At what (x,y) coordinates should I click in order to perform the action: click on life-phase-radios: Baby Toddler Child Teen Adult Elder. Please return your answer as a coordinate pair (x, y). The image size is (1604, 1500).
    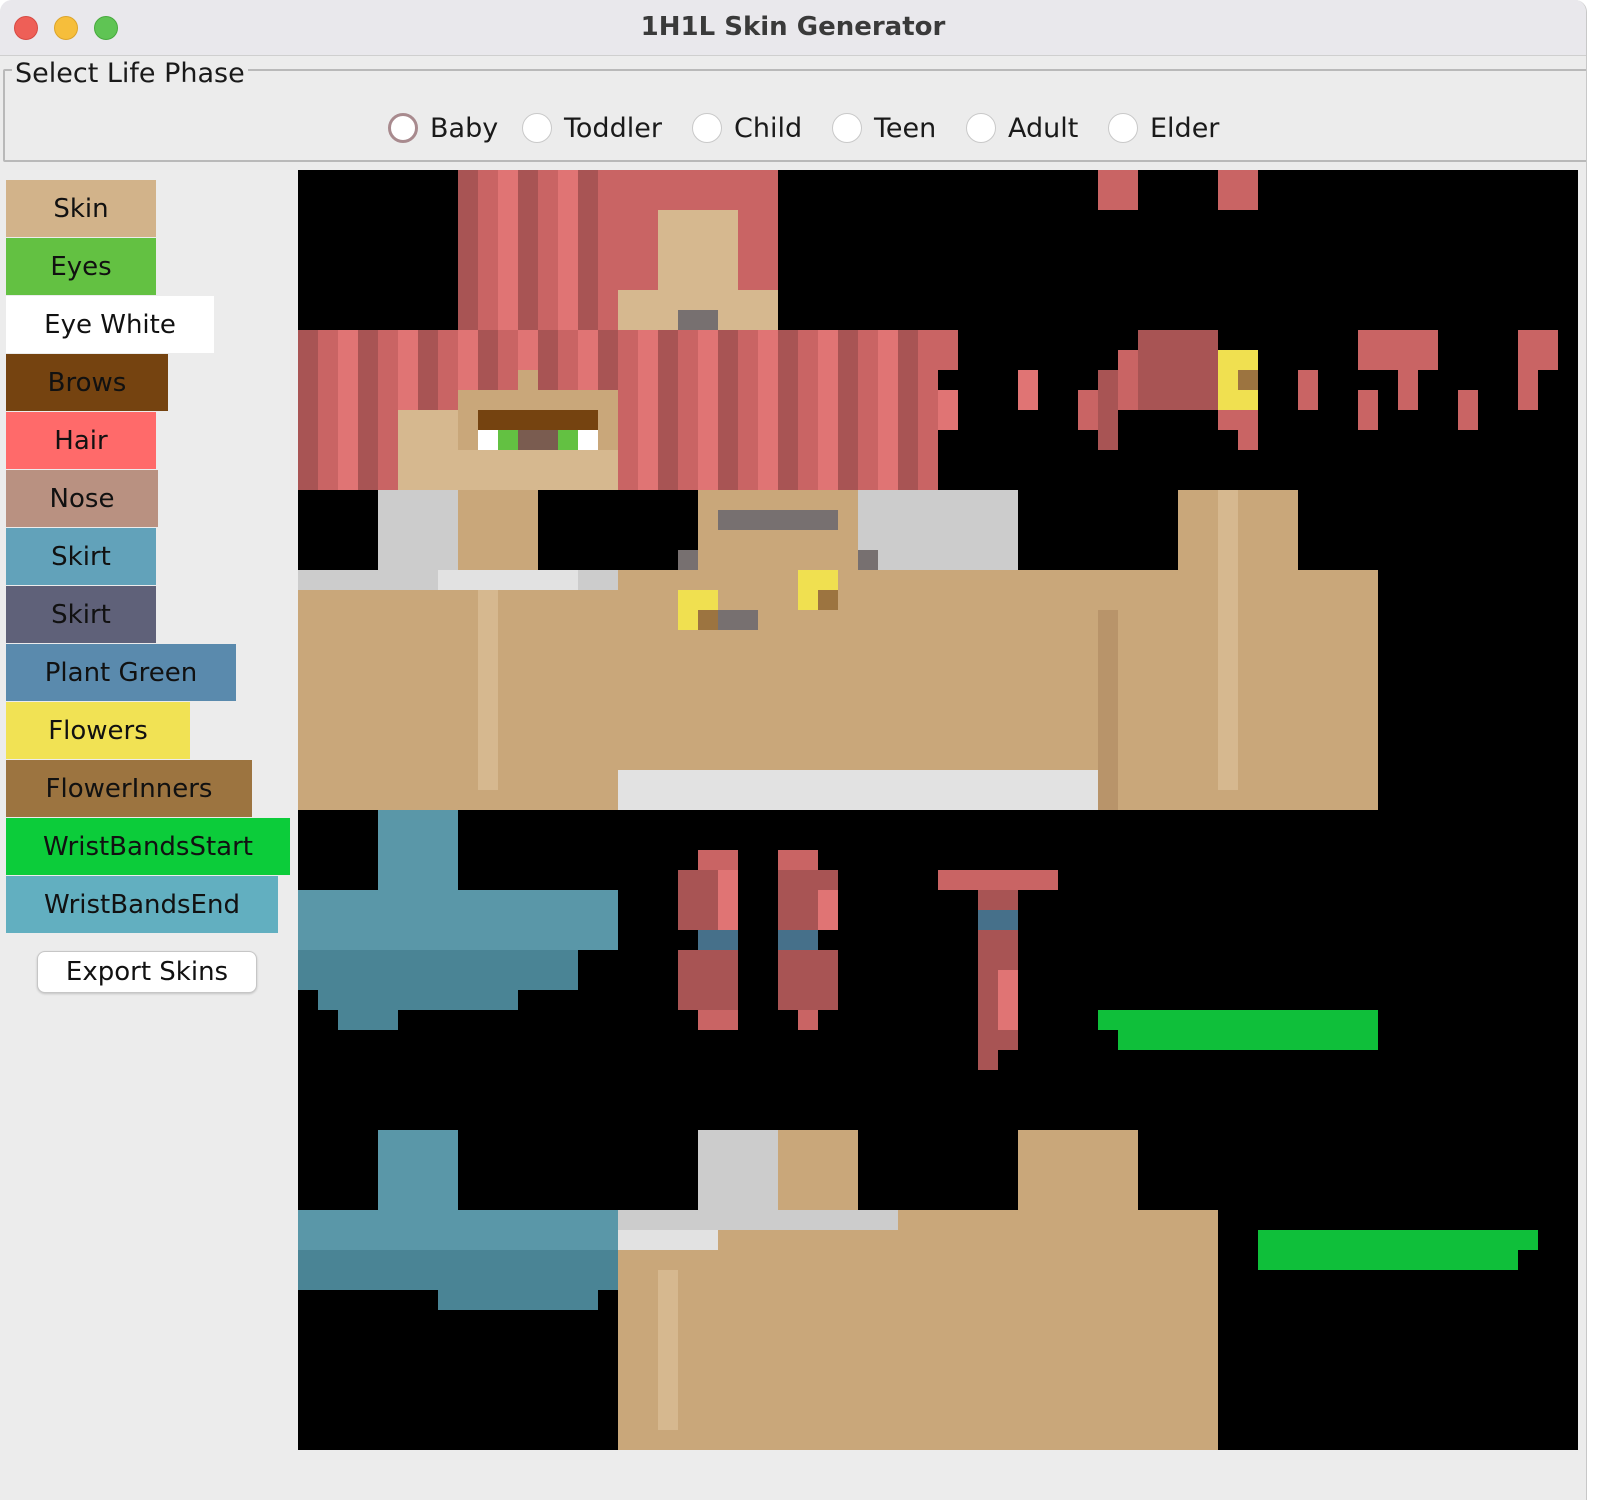
    Looking at the image, I should click on (793, 128).